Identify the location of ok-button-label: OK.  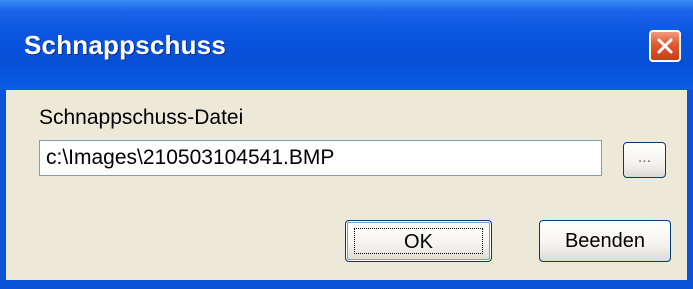
(418, 241).